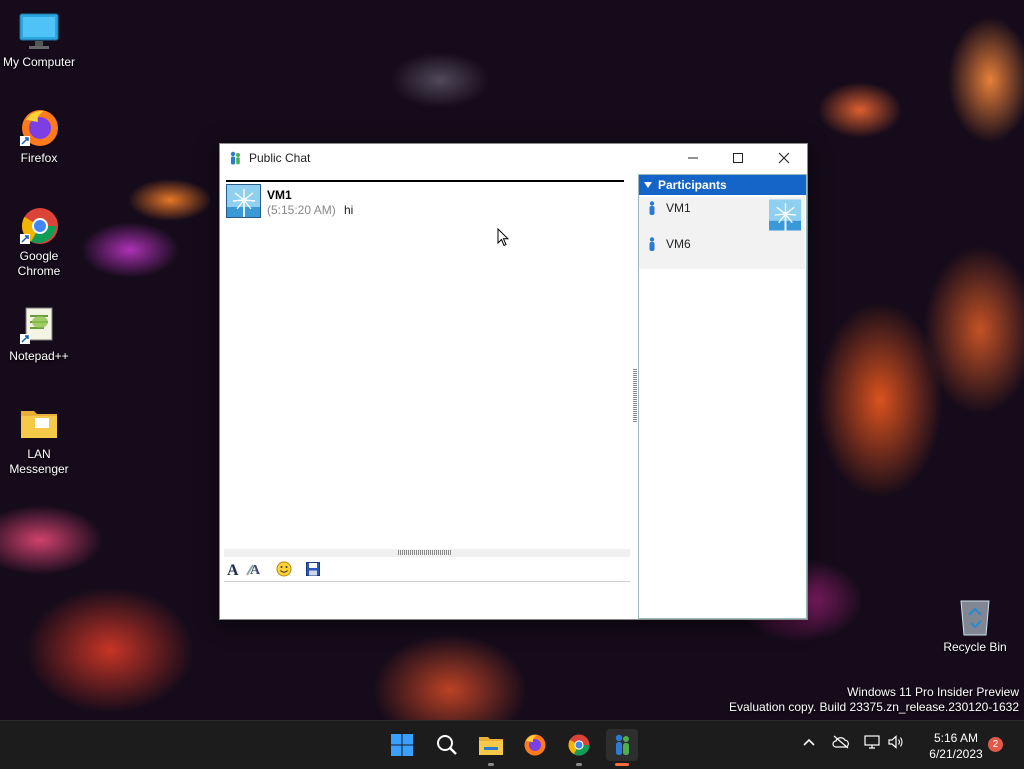  I want to click on font-color-button: A, so click(255, 569).